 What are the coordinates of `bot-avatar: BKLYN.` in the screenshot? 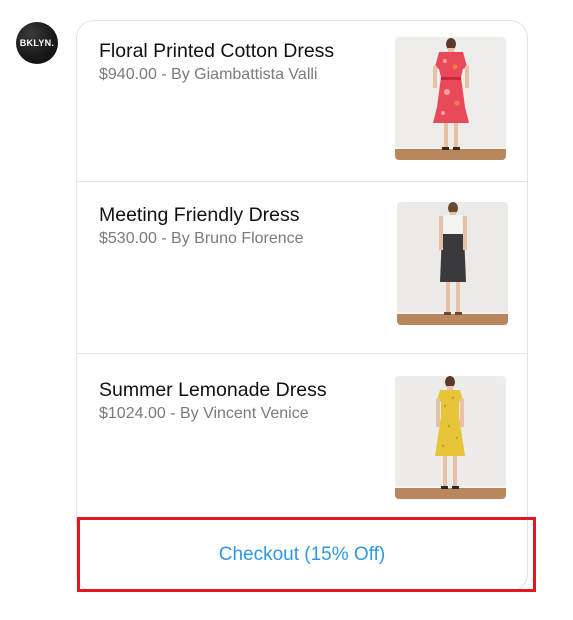 It's located at (37, 43).